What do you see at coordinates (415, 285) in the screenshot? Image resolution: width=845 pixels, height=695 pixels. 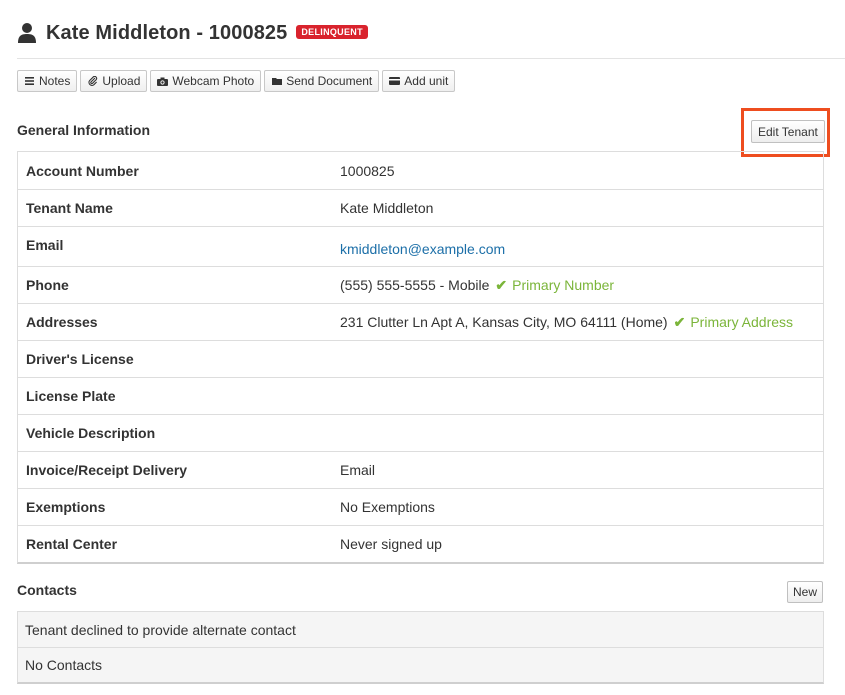 I see `phone-value: (555) 555-5555 - Mobile` at bounding box center [415, 285].